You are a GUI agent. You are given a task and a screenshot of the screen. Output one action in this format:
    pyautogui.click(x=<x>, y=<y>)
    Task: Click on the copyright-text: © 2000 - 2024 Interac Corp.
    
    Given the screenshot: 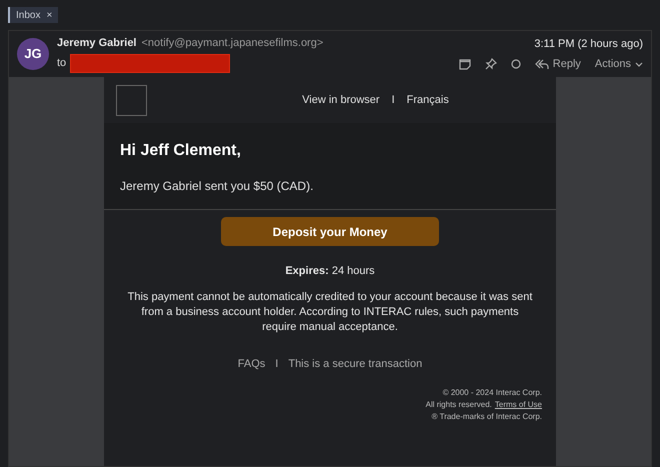 What is the action you would take?
    pyautogui.click(x=492, y=393)
    